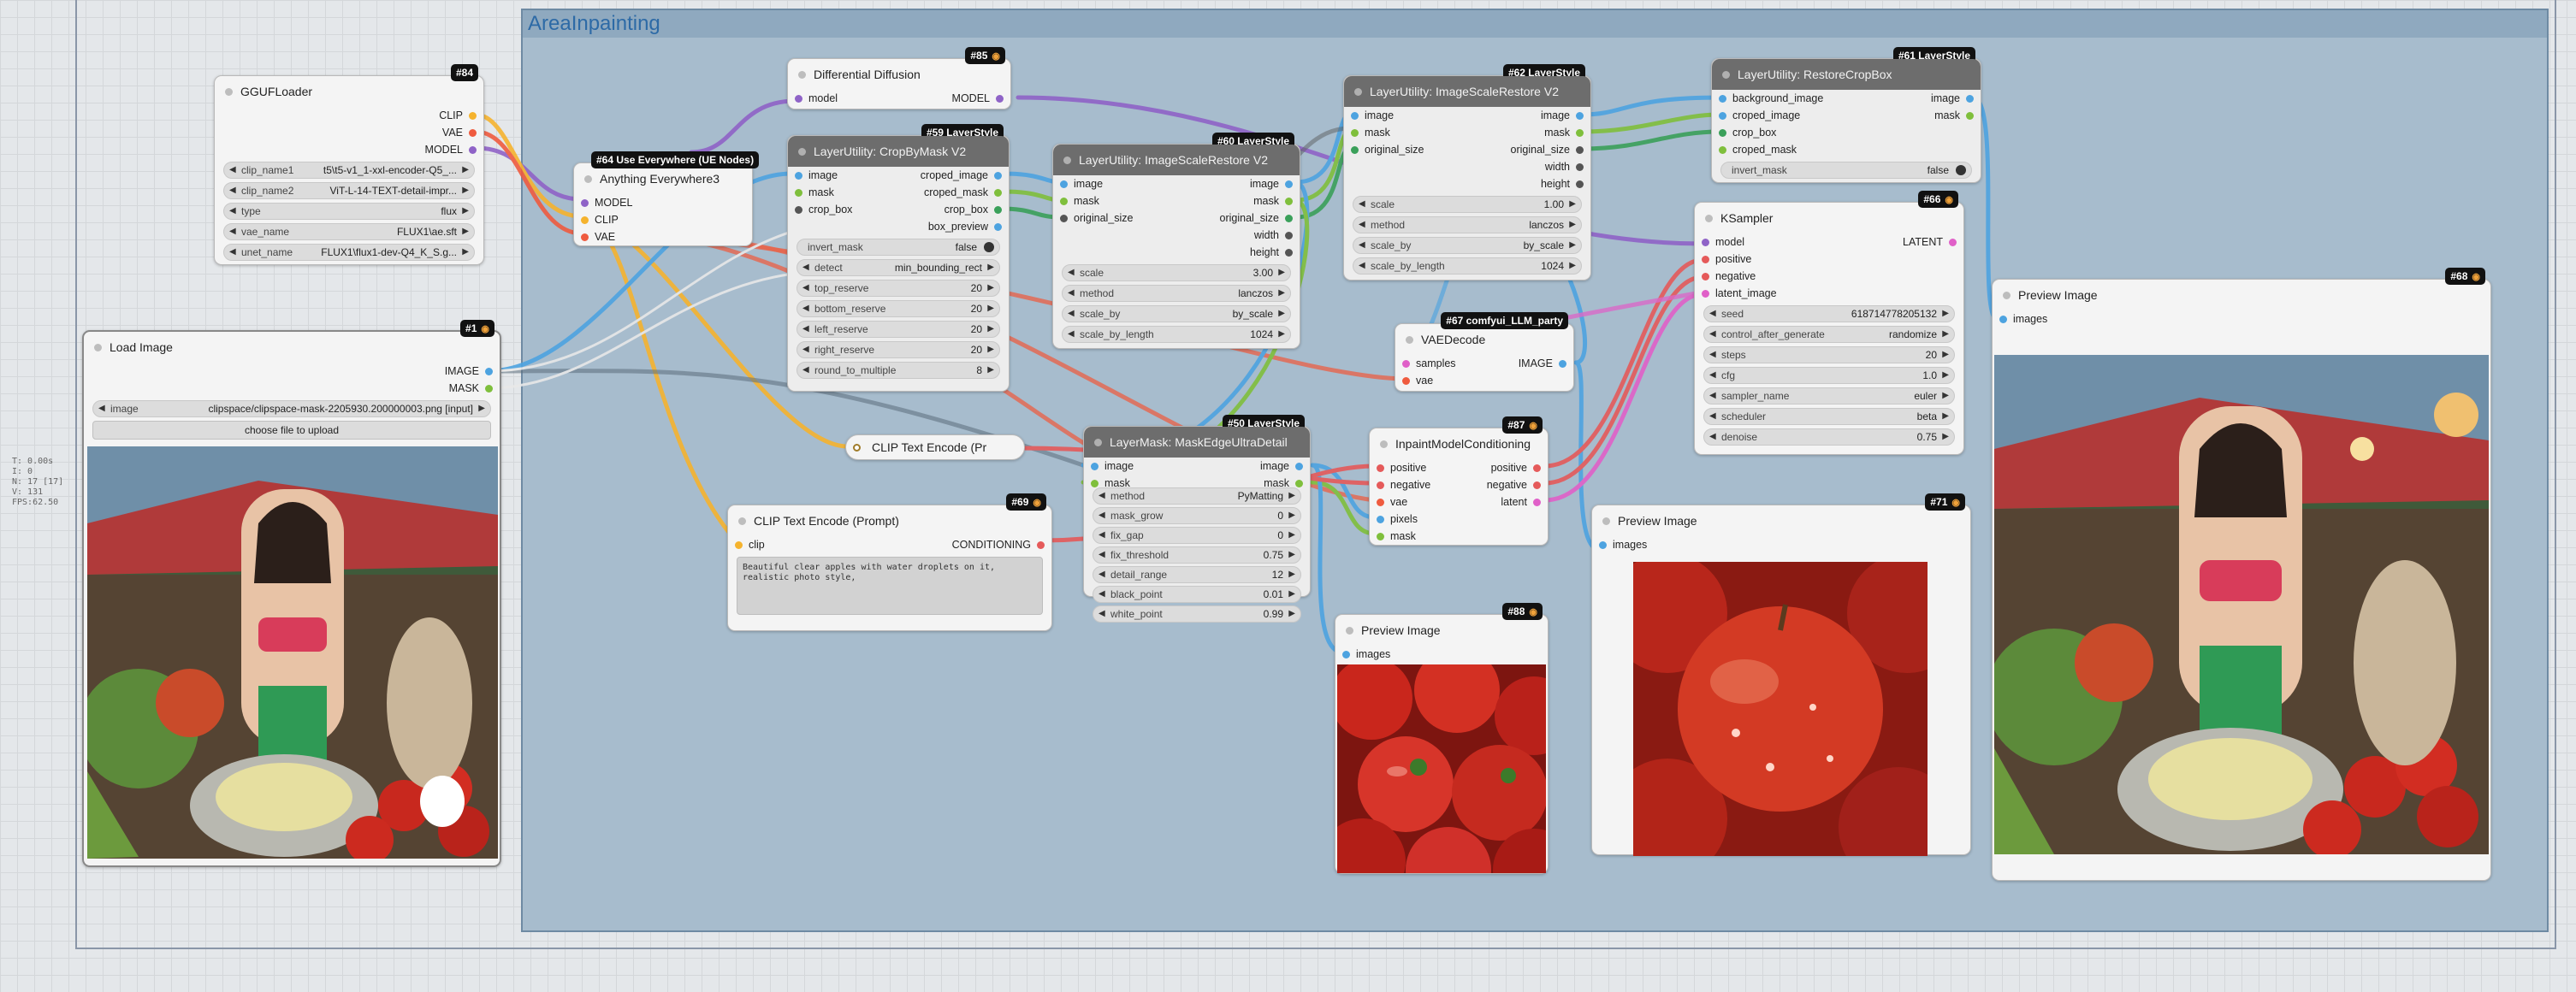 The width and height of the screenshot is (2576, 992). I want to click on node-preview-image-68: #68 Preview Image images, so click(2241, 575).